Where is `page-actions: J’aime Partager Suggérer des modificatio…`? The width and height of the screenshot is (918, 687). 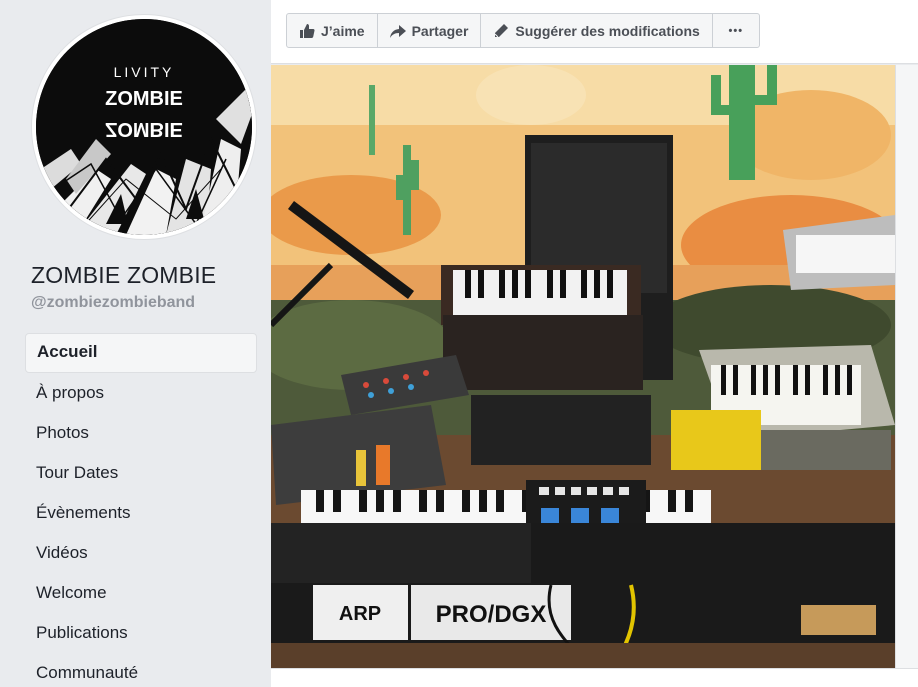
page-actions: J’aime Partager Suggérer des modificatio… is located at coordinates (523, 30).